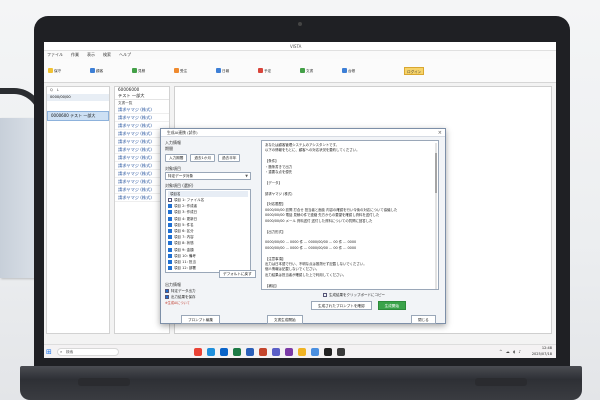 This screenshot has width=600, height=400. Describe the element at coordinates (58, 90) in the screenshot. I see `tab-l: L` at that location.